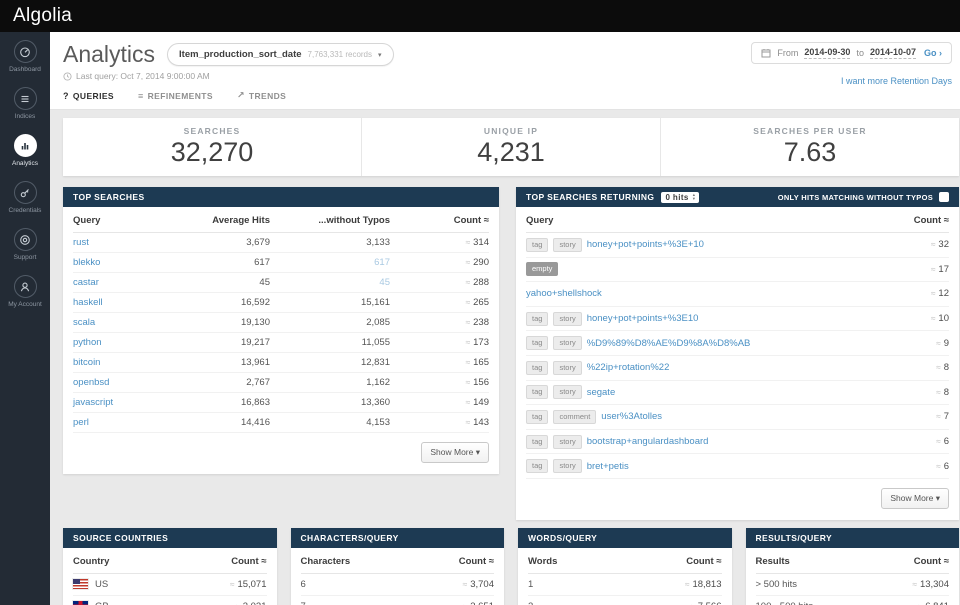 This screenshot has height=605, width=960. What do you see at coordinates (67, 76) in the screenshot?
I see `clock-icon` at bounding box center [67, 76].